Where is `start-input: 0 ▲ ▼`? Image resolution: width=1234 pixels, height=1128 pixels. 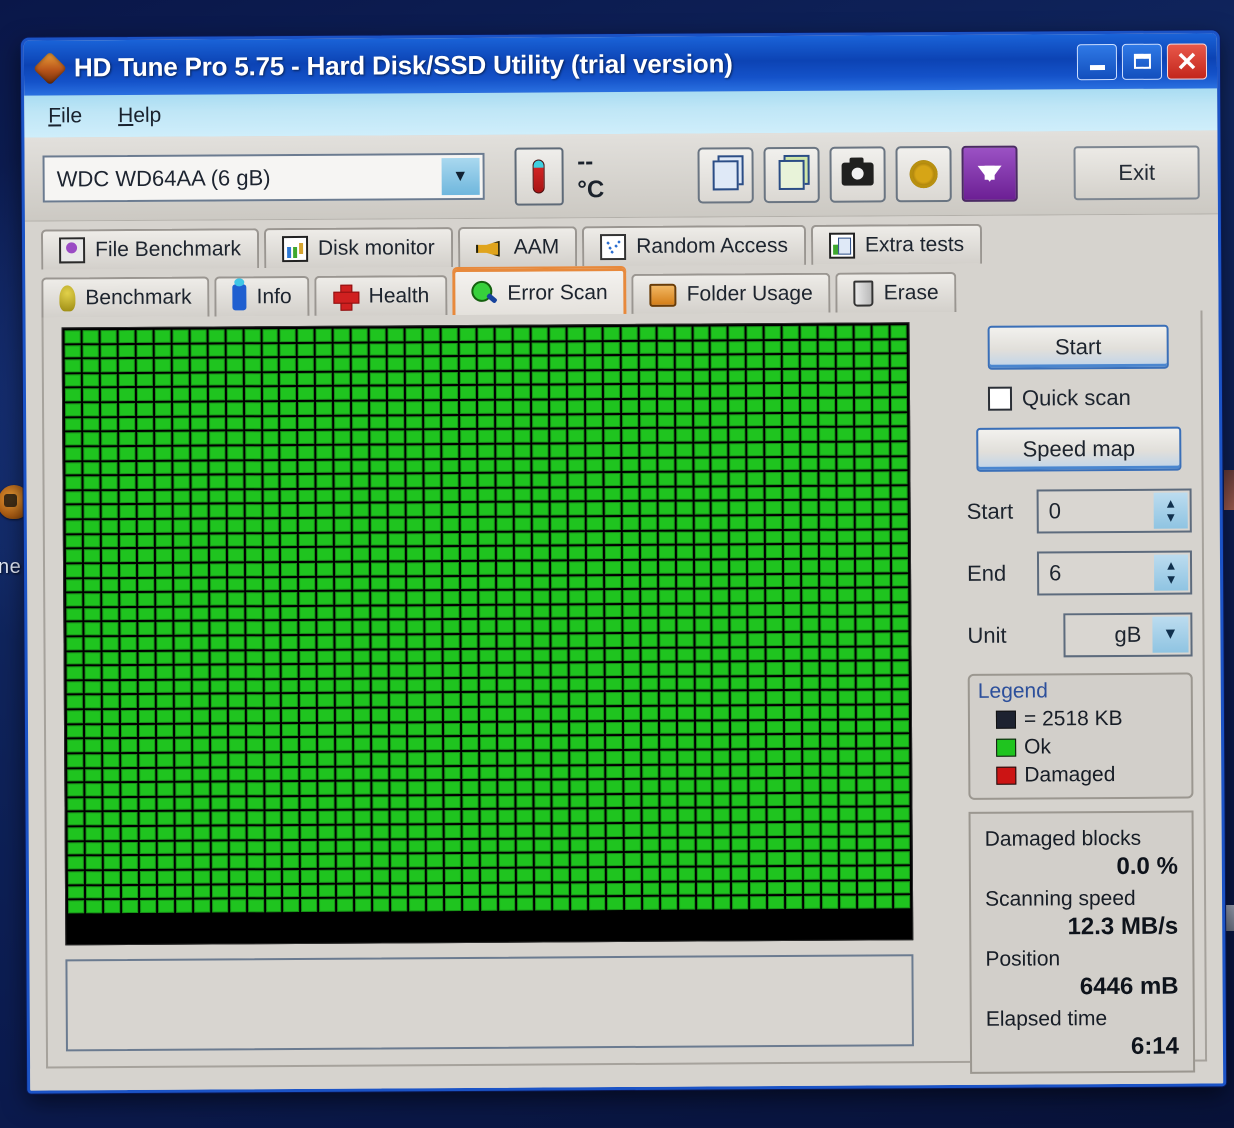
start-input: 0 ▲ ▼ is located at coordinates (1114, 511).